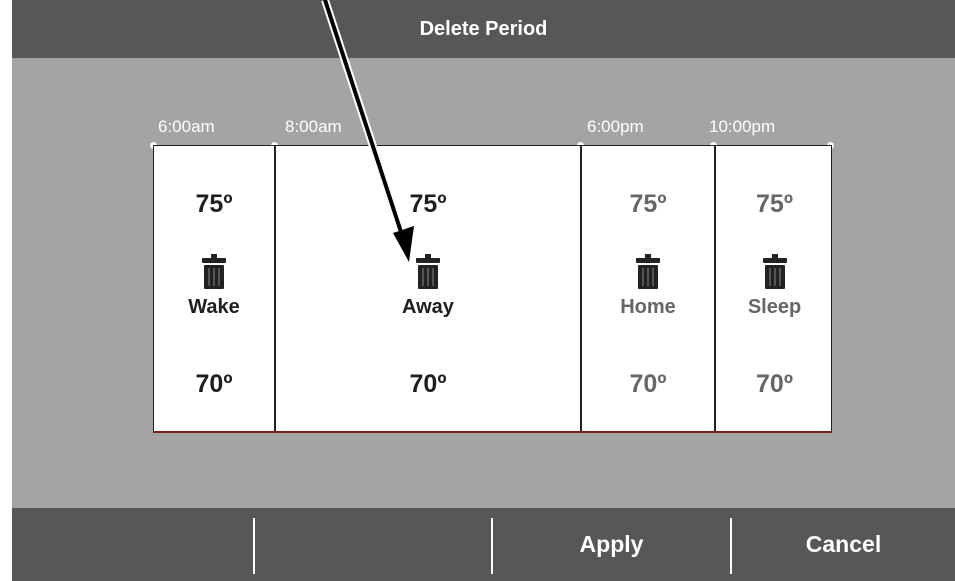 The image size is (955, 581). Describe the element at coordinates (615, 126) in the screenshot. I see `time-label-home: 6:00pm` at that location.